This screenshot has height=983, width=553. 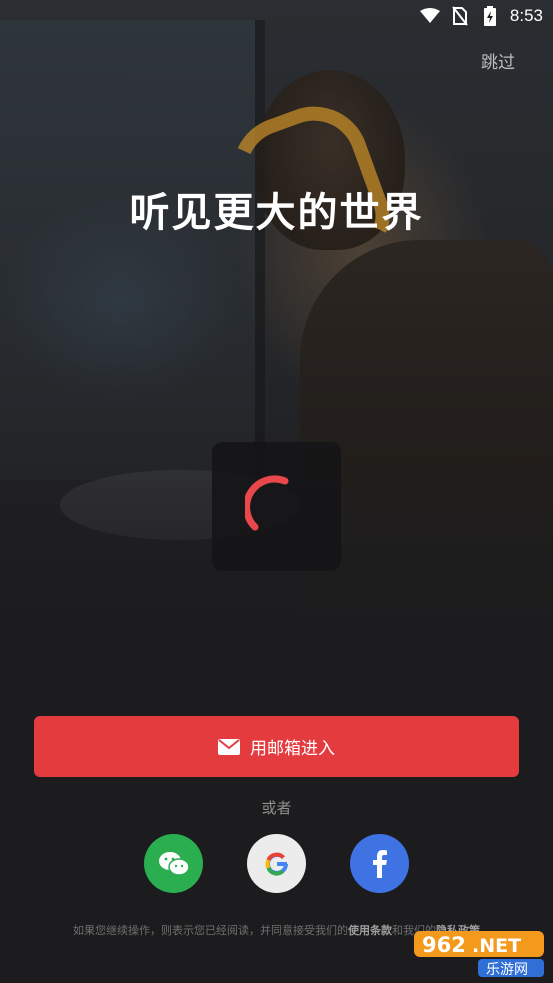 I want to click on email-login-button: 用邮箱进入, so click(x=276, y=746).